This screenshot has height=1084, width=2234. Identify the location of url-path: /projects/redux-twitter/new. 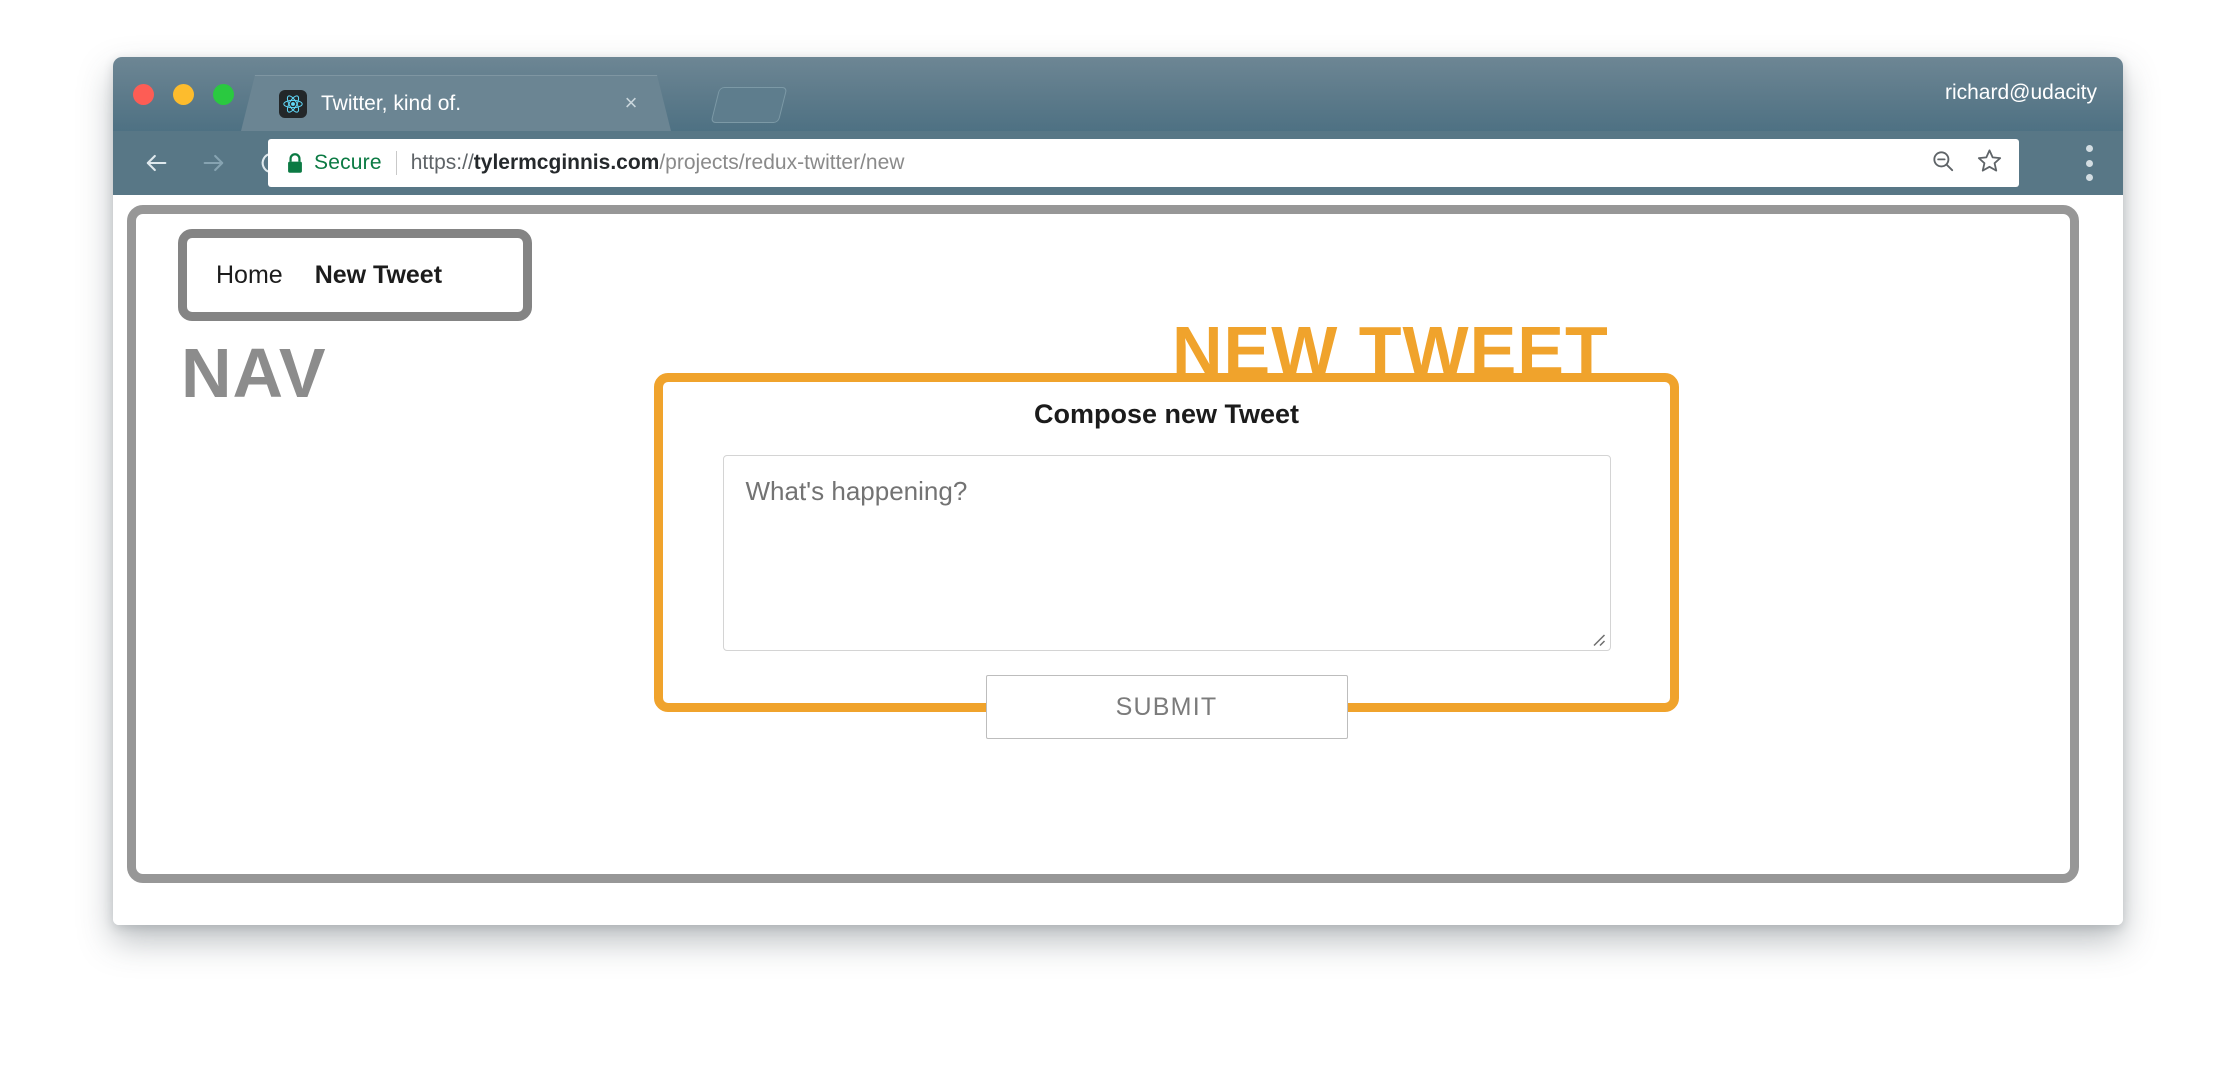
(782, 162).